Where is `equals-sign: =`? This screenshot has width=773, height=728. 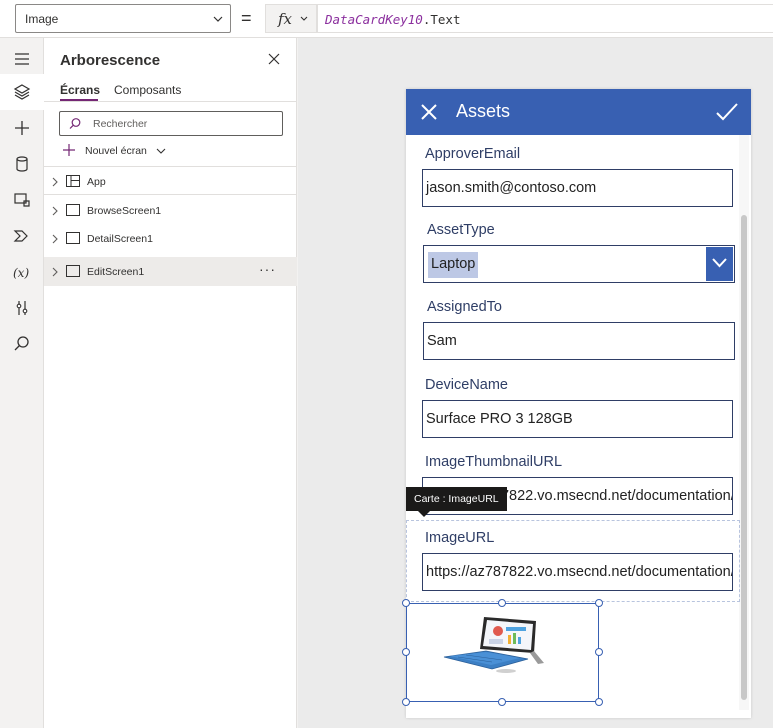
equals-sign: = is located at coordinates (246, 18).